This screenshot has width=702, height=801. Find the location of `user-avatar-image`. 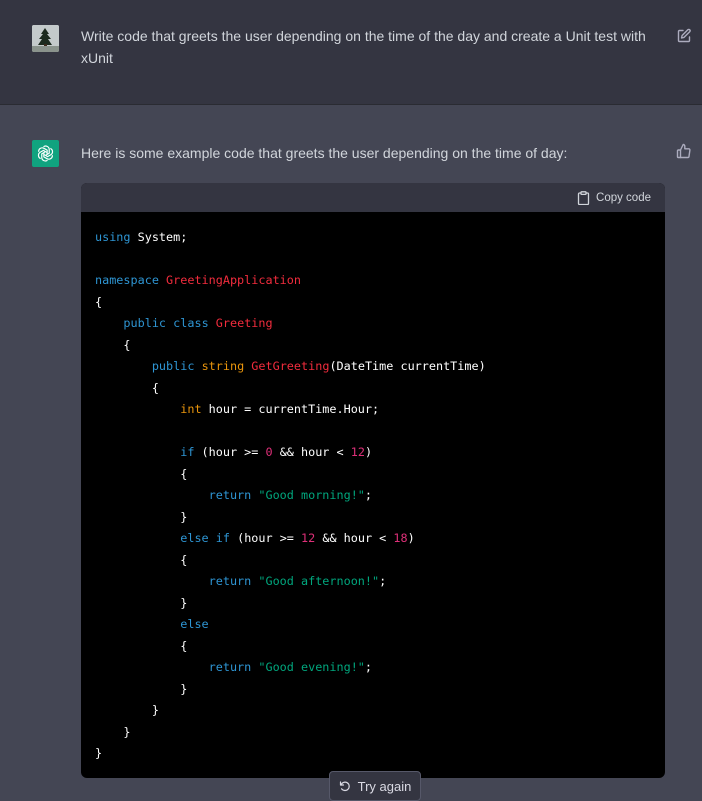

user-avatar-image is located at coordinates (45, 38).